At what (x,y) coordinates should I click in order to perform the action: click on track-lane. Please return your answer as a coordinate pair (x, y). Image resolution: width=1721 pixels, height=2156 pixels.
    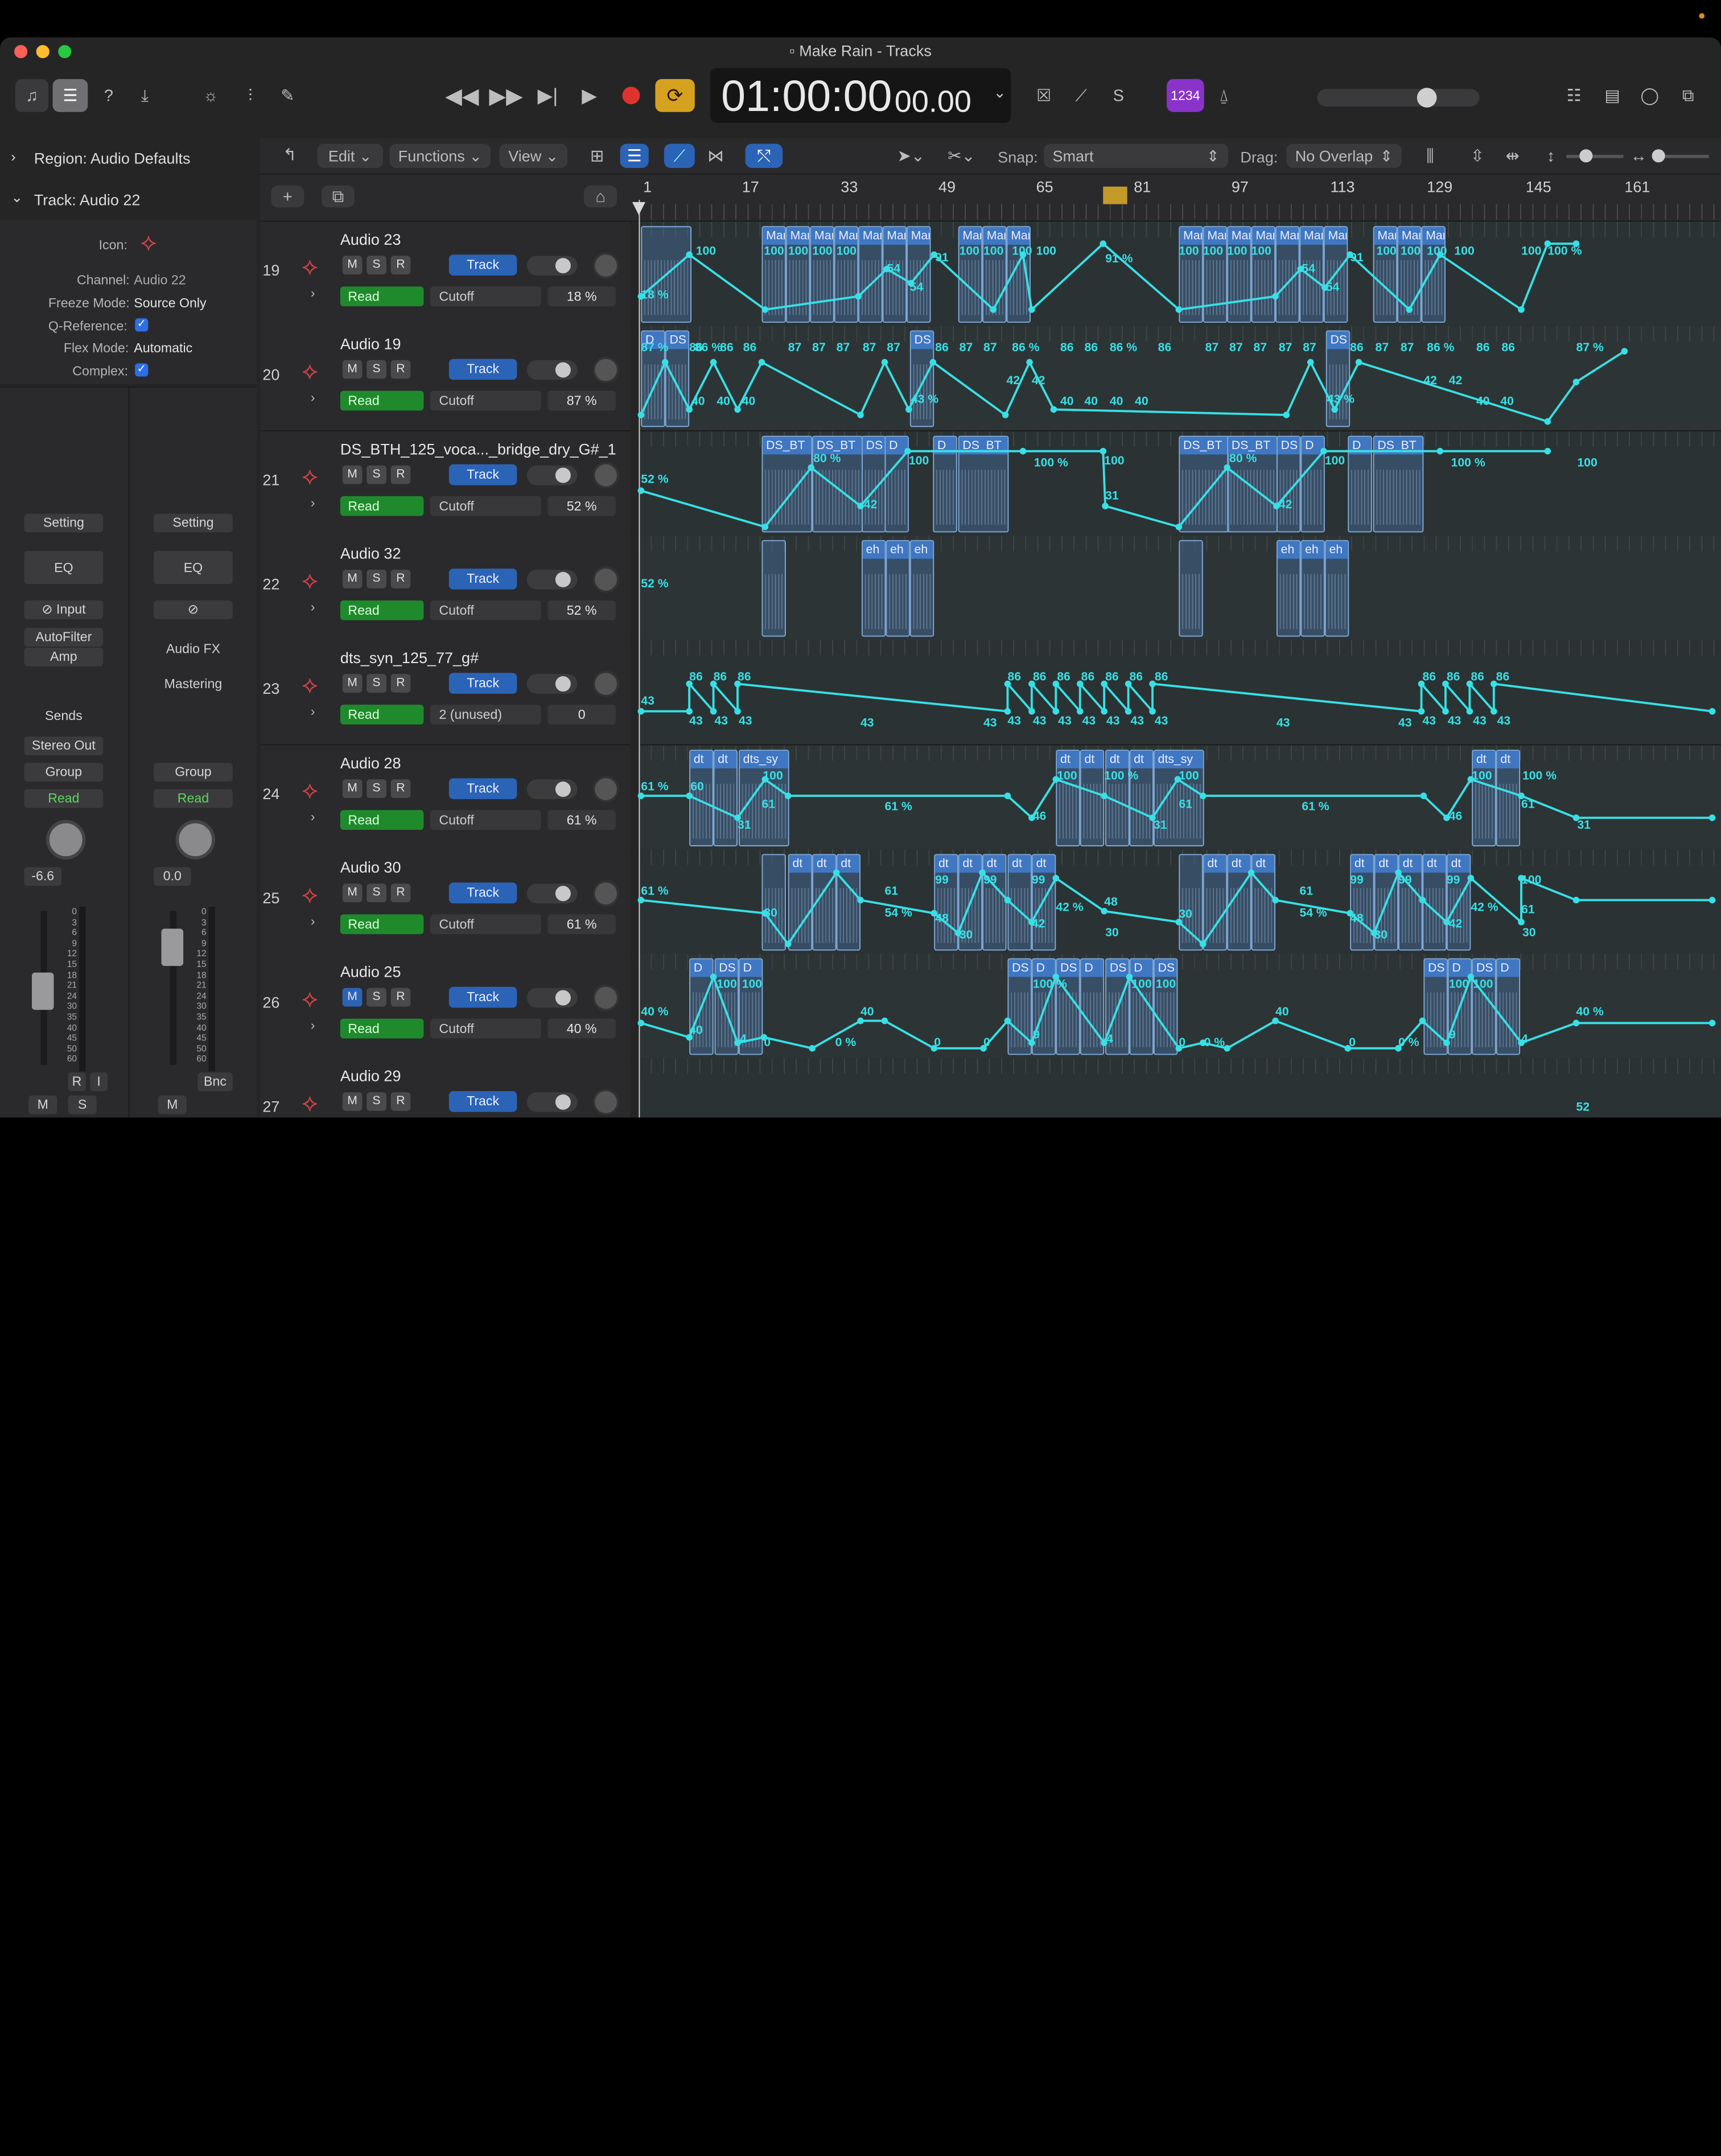
    Looking at the image, I should click on (1180, 1007).